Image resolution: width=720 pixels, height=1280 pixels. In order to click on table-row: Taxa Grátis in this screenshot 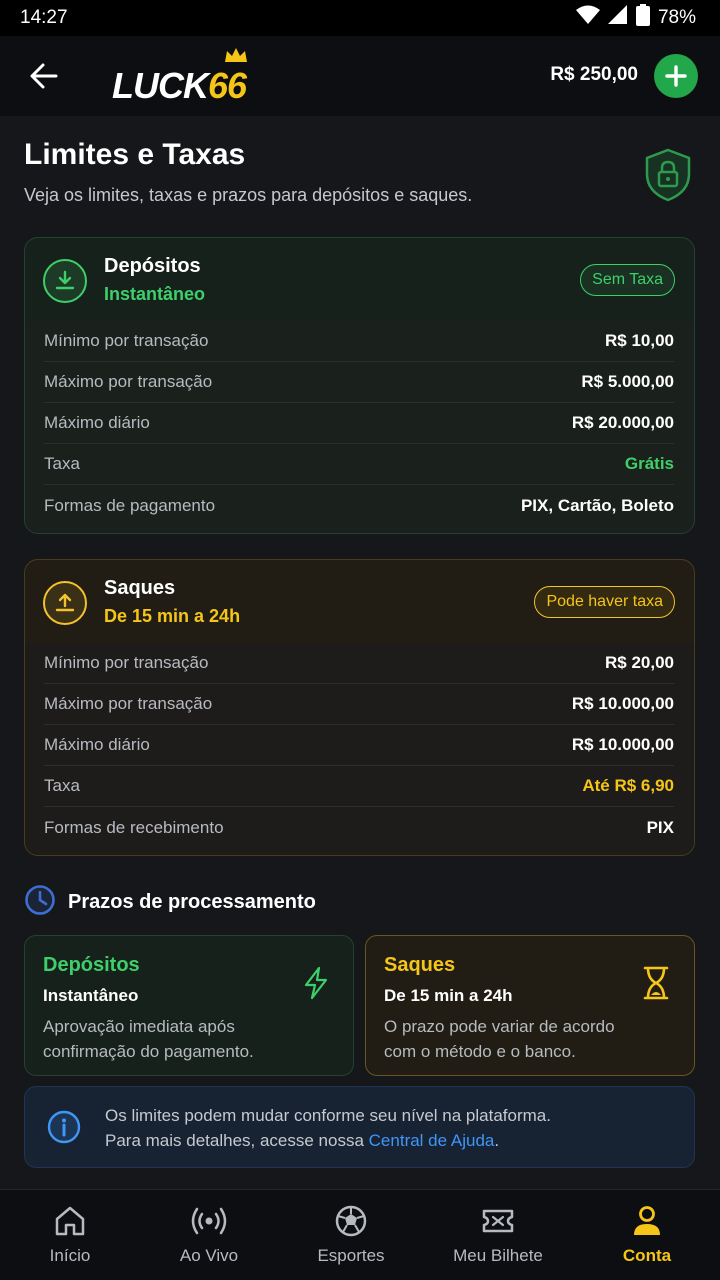, I will do `click(359, 464)`.